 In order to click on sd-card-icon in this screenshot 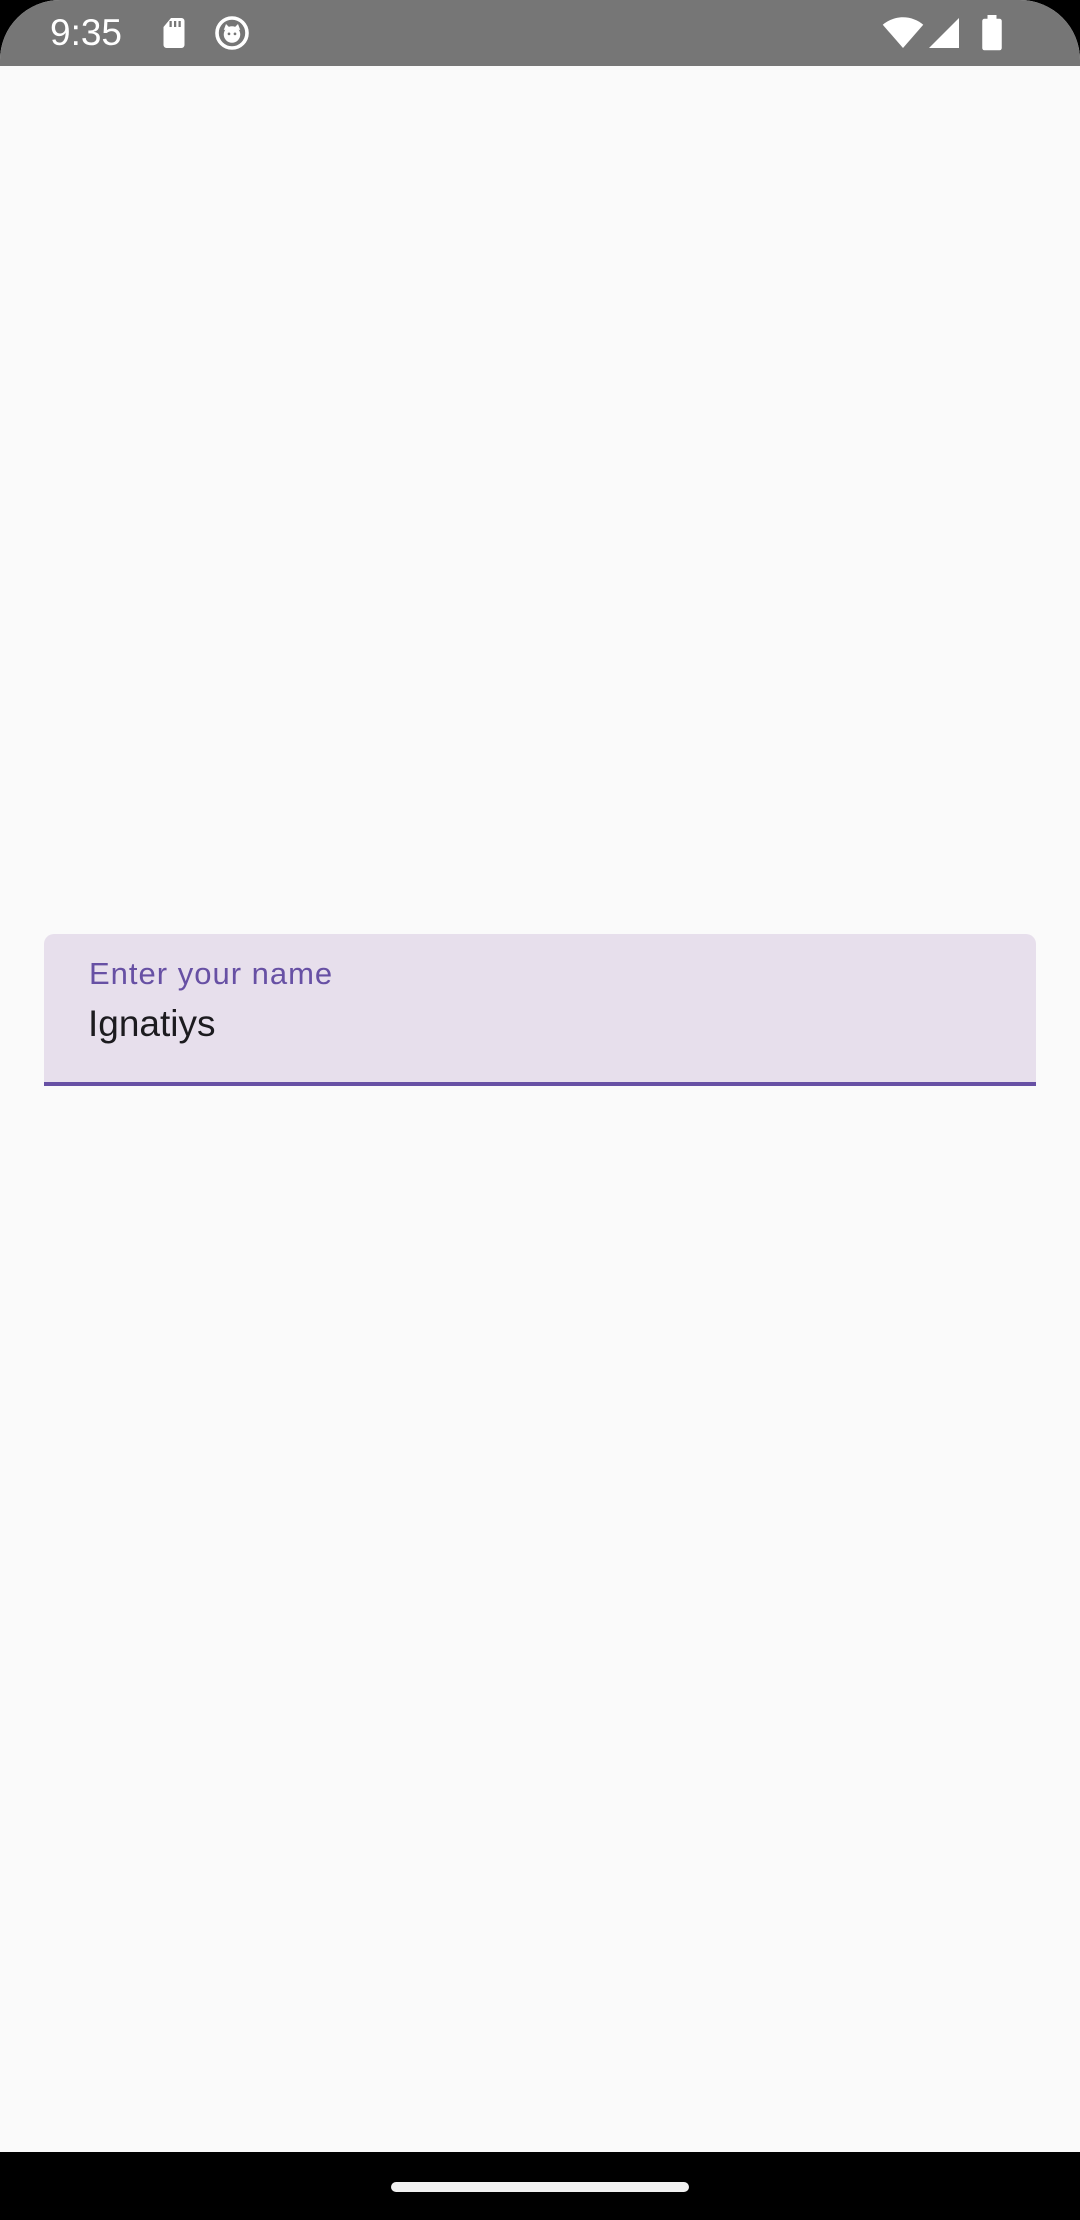, I will do `click(174, 33)`.